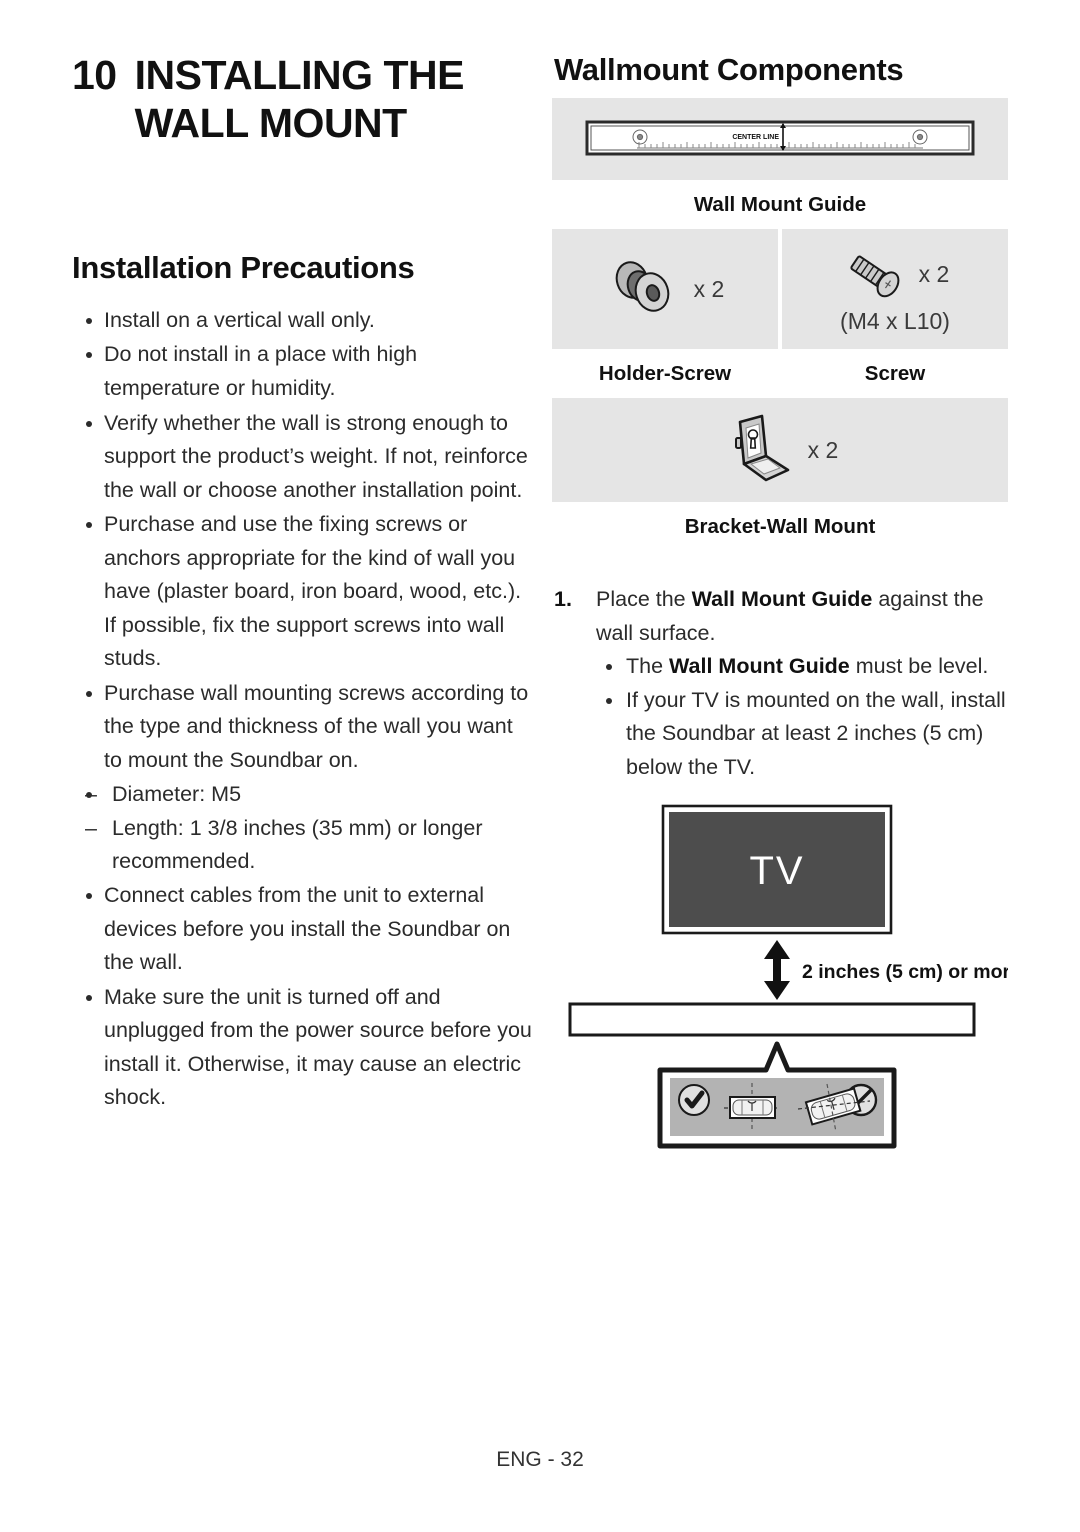  I want to click on screw-illustration, so click(875, 276).